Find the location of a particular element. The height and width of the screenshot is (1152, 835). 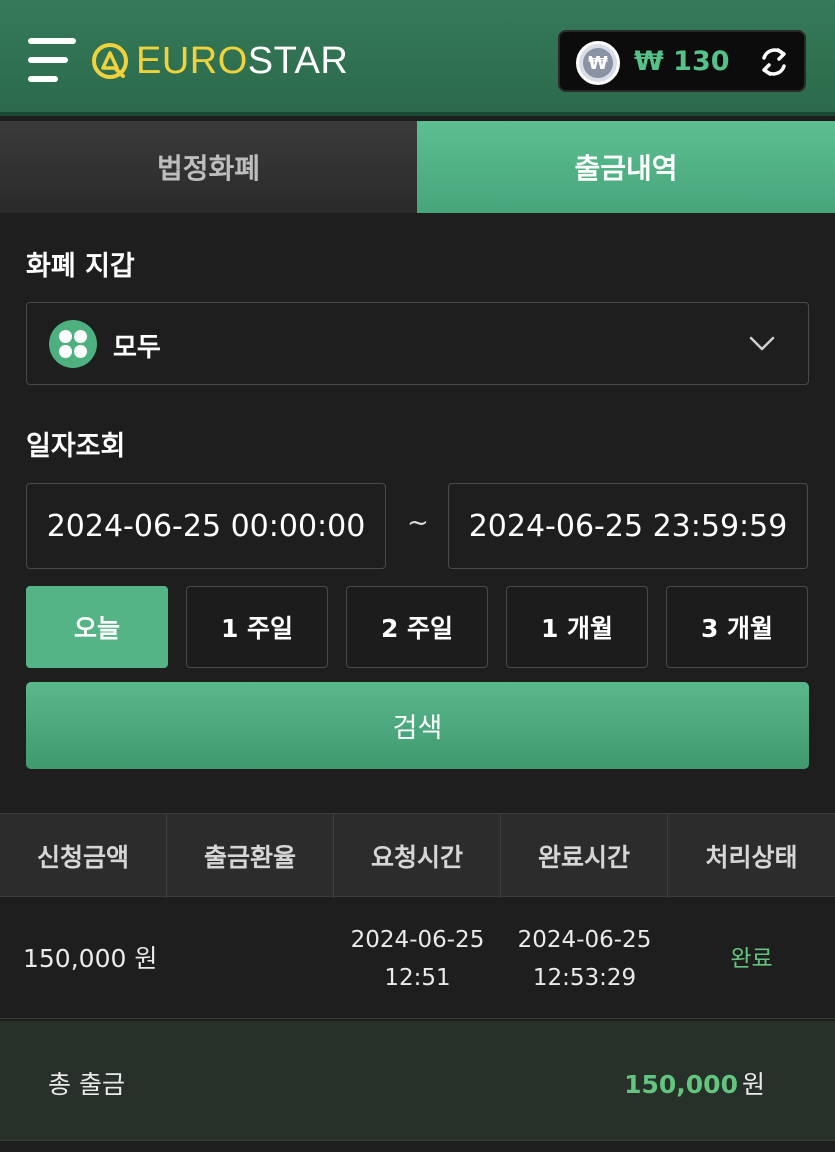

cell-amount: 150,000 원 is located at coordinates (90, 958).